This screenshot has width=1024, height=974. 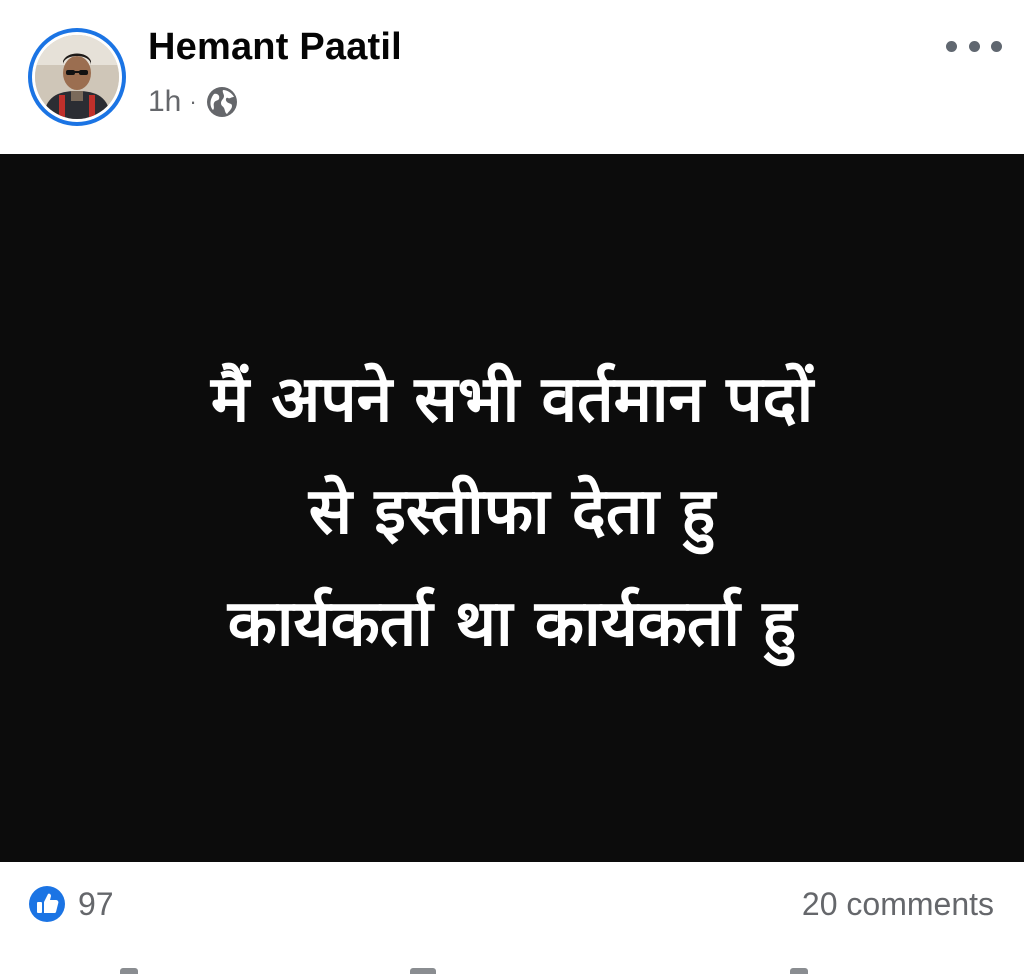 I want to click on post-image-text-line: से इस्तीफा देता हु, so click(x=512, y=512).